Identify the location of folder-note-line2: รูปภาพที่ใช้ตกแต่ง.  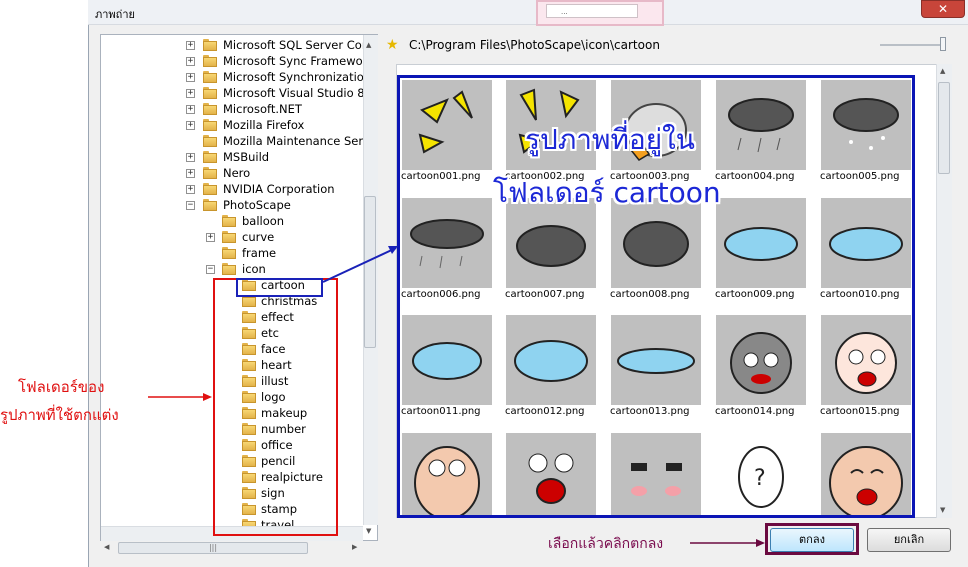
(59, 415).